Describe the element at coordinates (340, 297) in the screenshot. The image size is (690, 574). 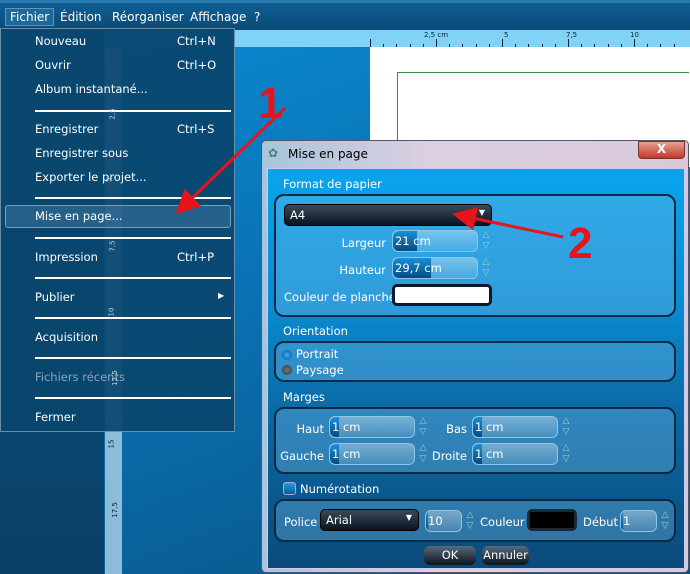
I see `board-color-label: Couleur de planche` at that location.